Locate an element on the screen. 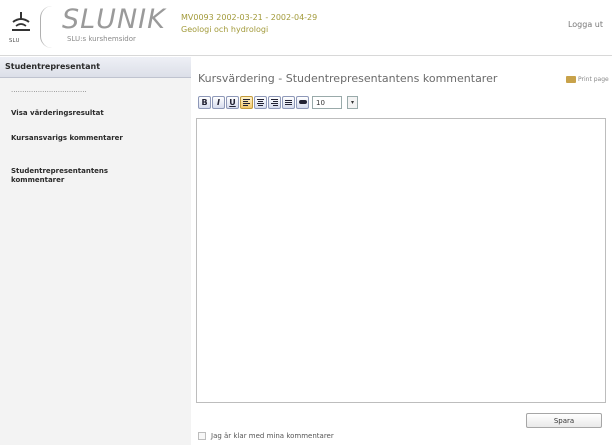 The width and height of the screenshot is (612, 445). logout-link: Logga ut is located at coordinates (585, 24).